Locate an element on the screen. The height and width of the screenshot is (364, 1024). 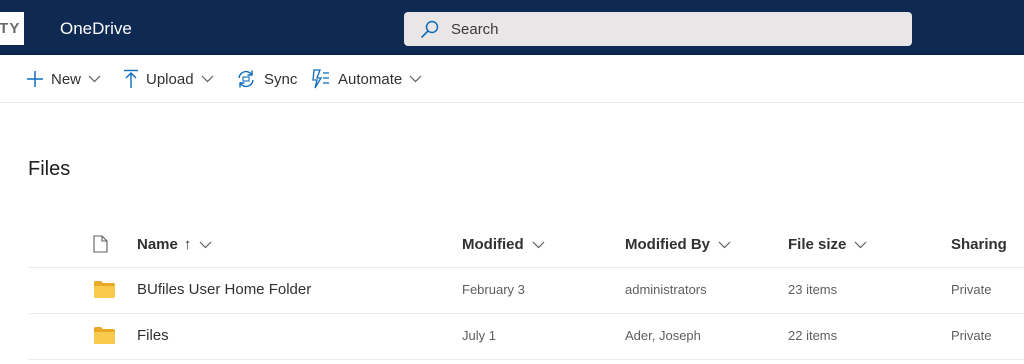
column-header-sharing: Sharing is located at coordinates (979, 244).